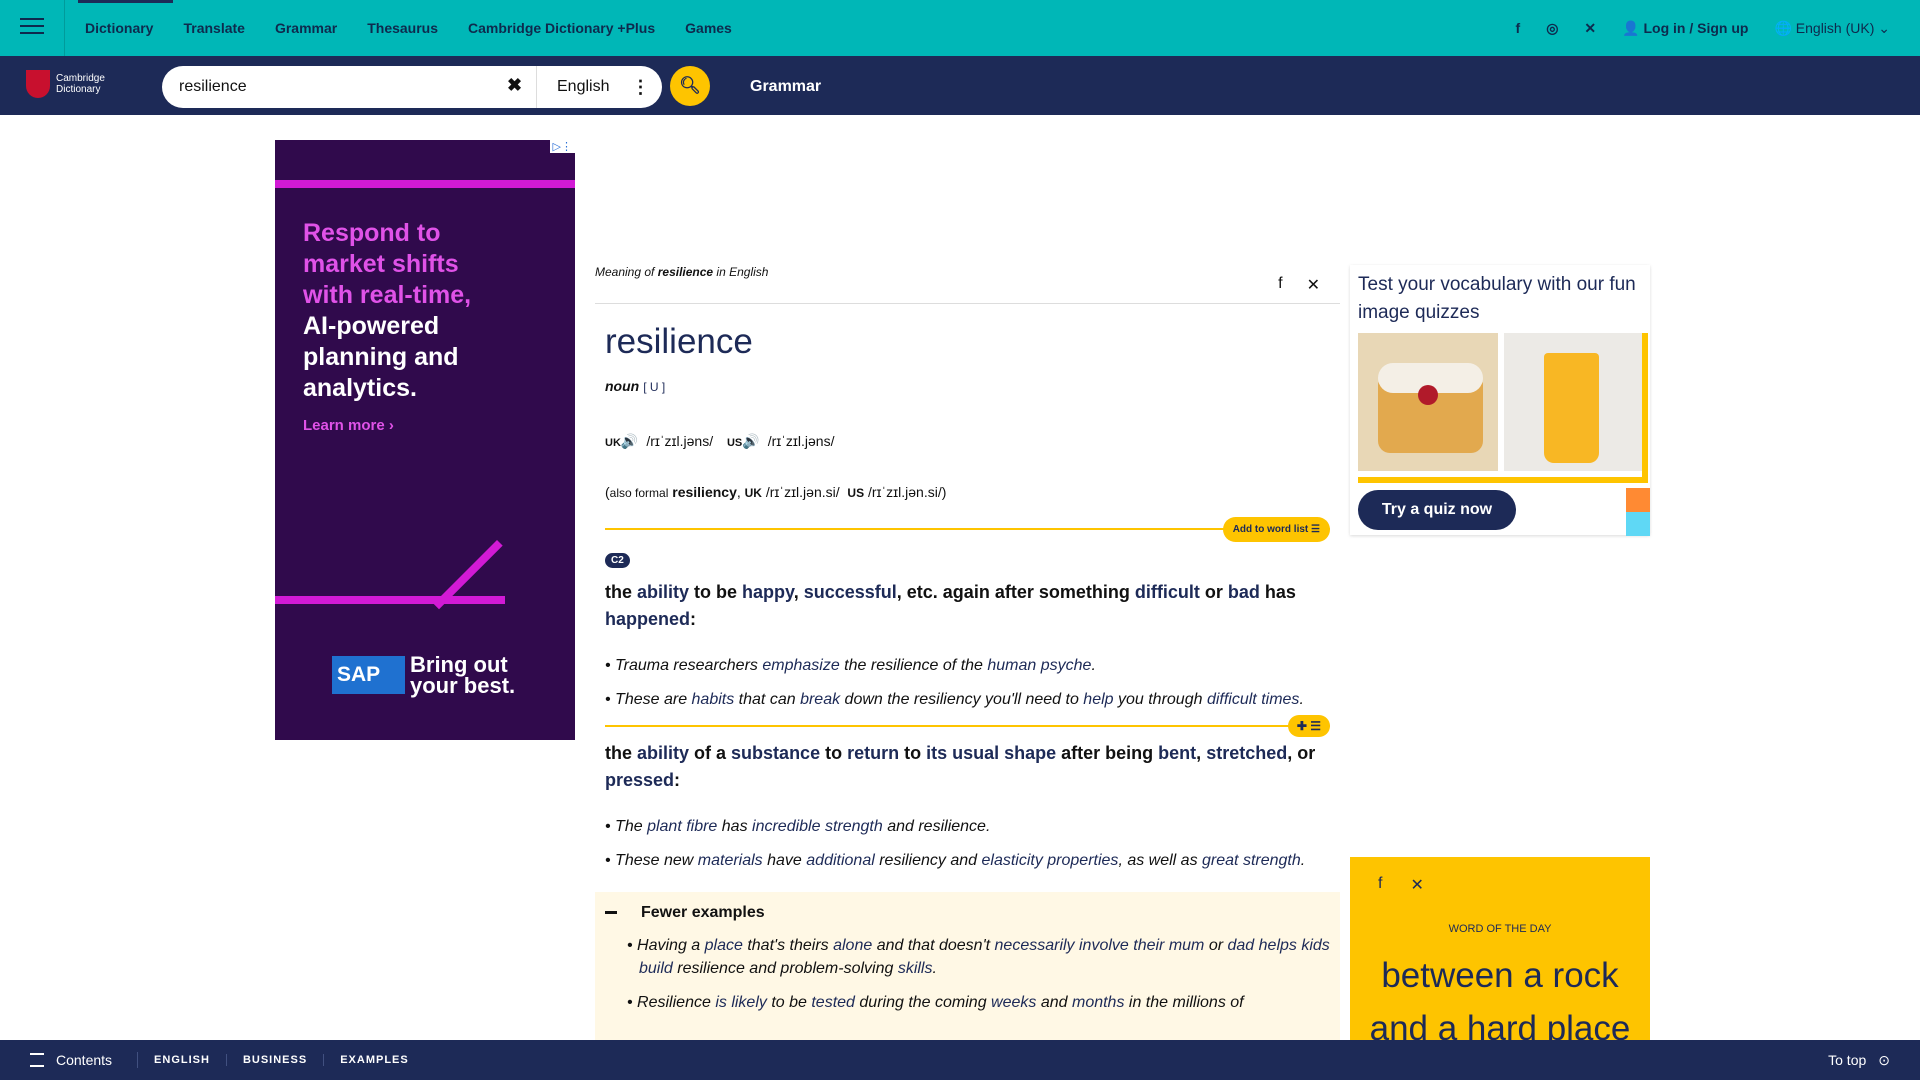 This screenshot has height=1080, width=1920. I want to click on text-fragment: has, so click(1277, 592).